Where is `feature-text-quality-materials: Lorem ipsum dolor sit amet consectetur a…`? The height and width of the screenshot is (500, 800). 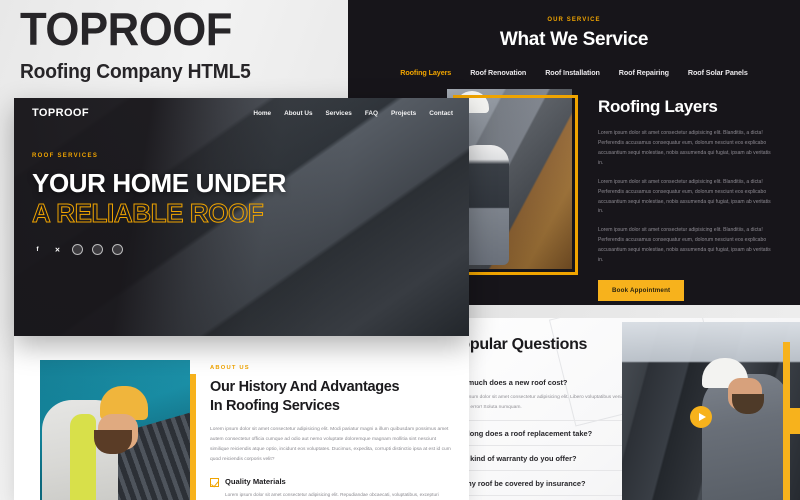
feature-text-quality-materials: Lorem ipsum dolor sit amet consectetur a… is located at coordinates (332, 495).